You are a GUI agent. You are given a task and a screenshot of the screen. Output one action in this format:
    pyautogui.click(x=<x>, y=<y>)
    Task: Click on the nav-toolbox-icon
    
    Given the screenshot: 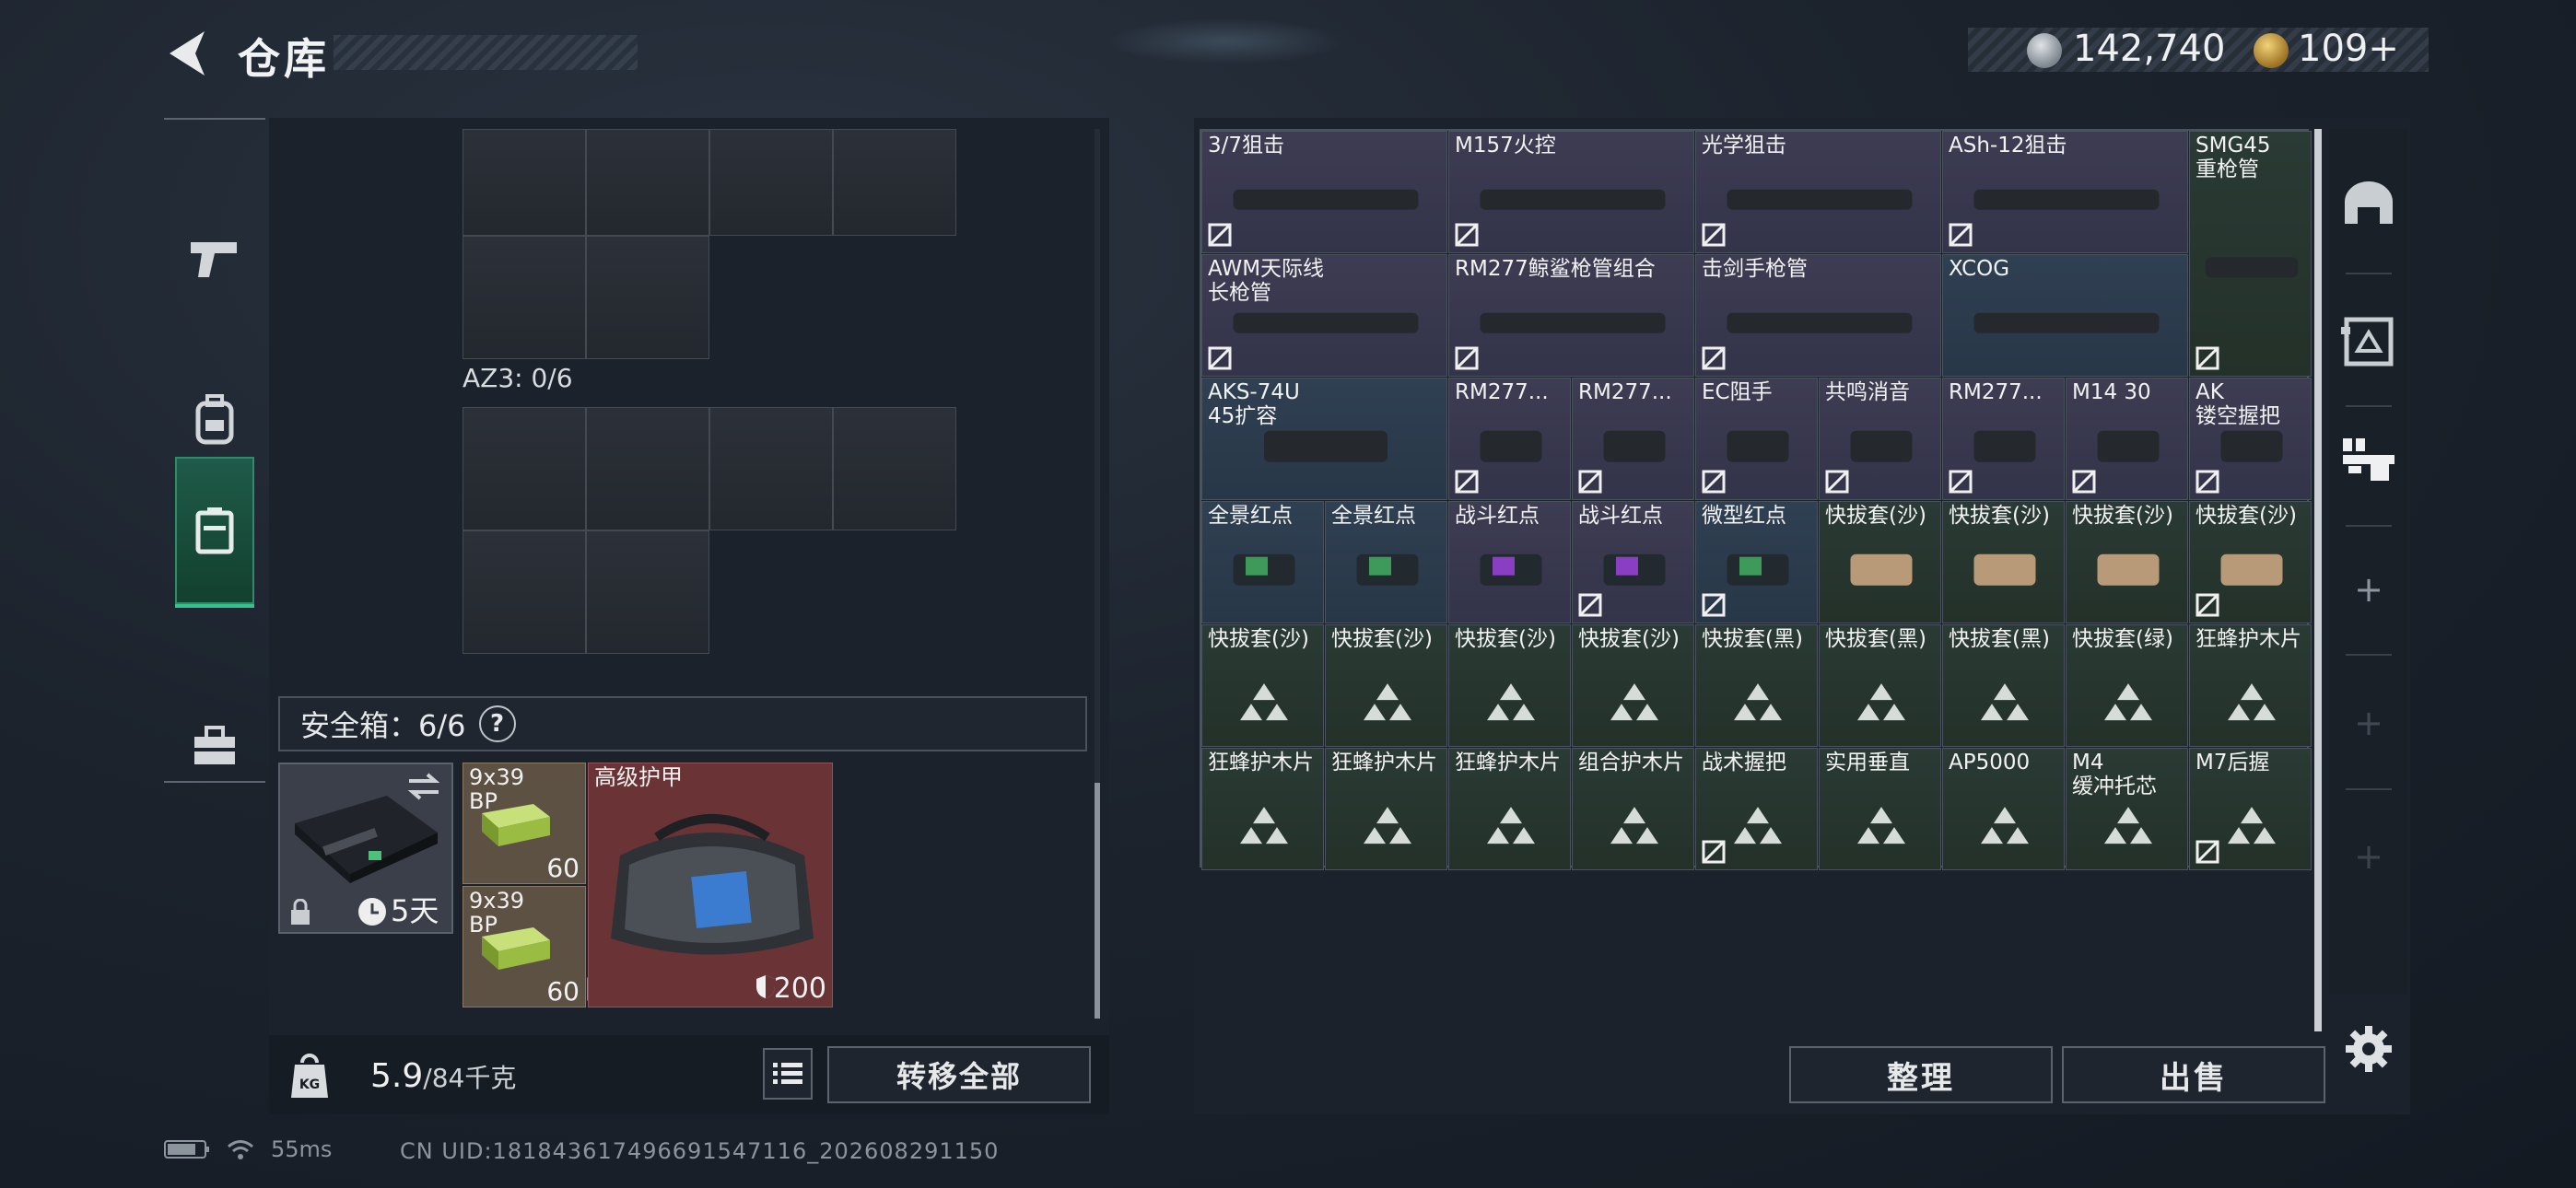 What is the action you would take?
    pyautogui.click(x=214, y=746)
    